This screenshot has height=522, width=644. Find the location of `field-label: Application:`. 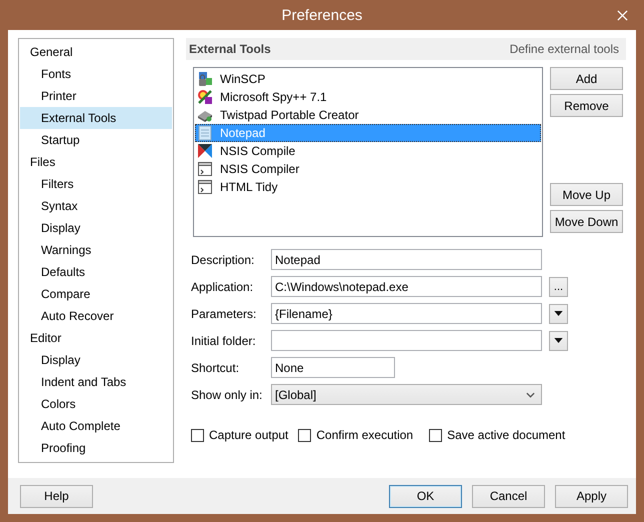

field-label: Application: is located at coordinates (222, 287).